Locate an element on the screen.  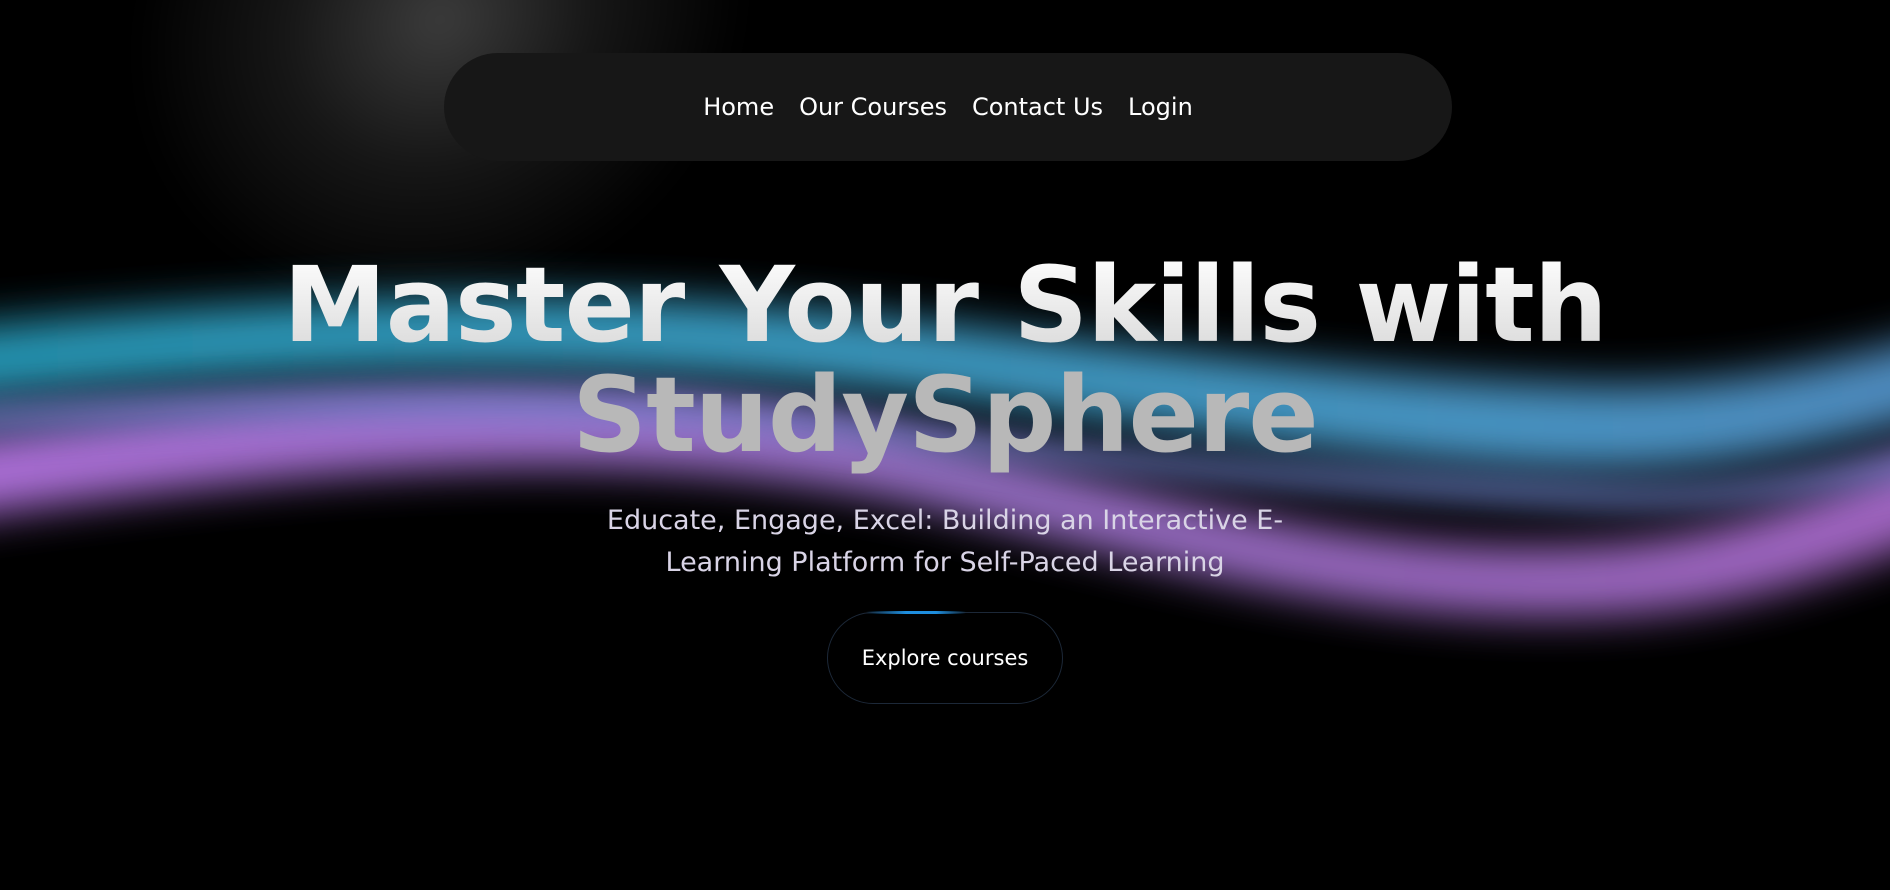
hero-headline-brand: StudySphere is located at coordinates (945, 415).